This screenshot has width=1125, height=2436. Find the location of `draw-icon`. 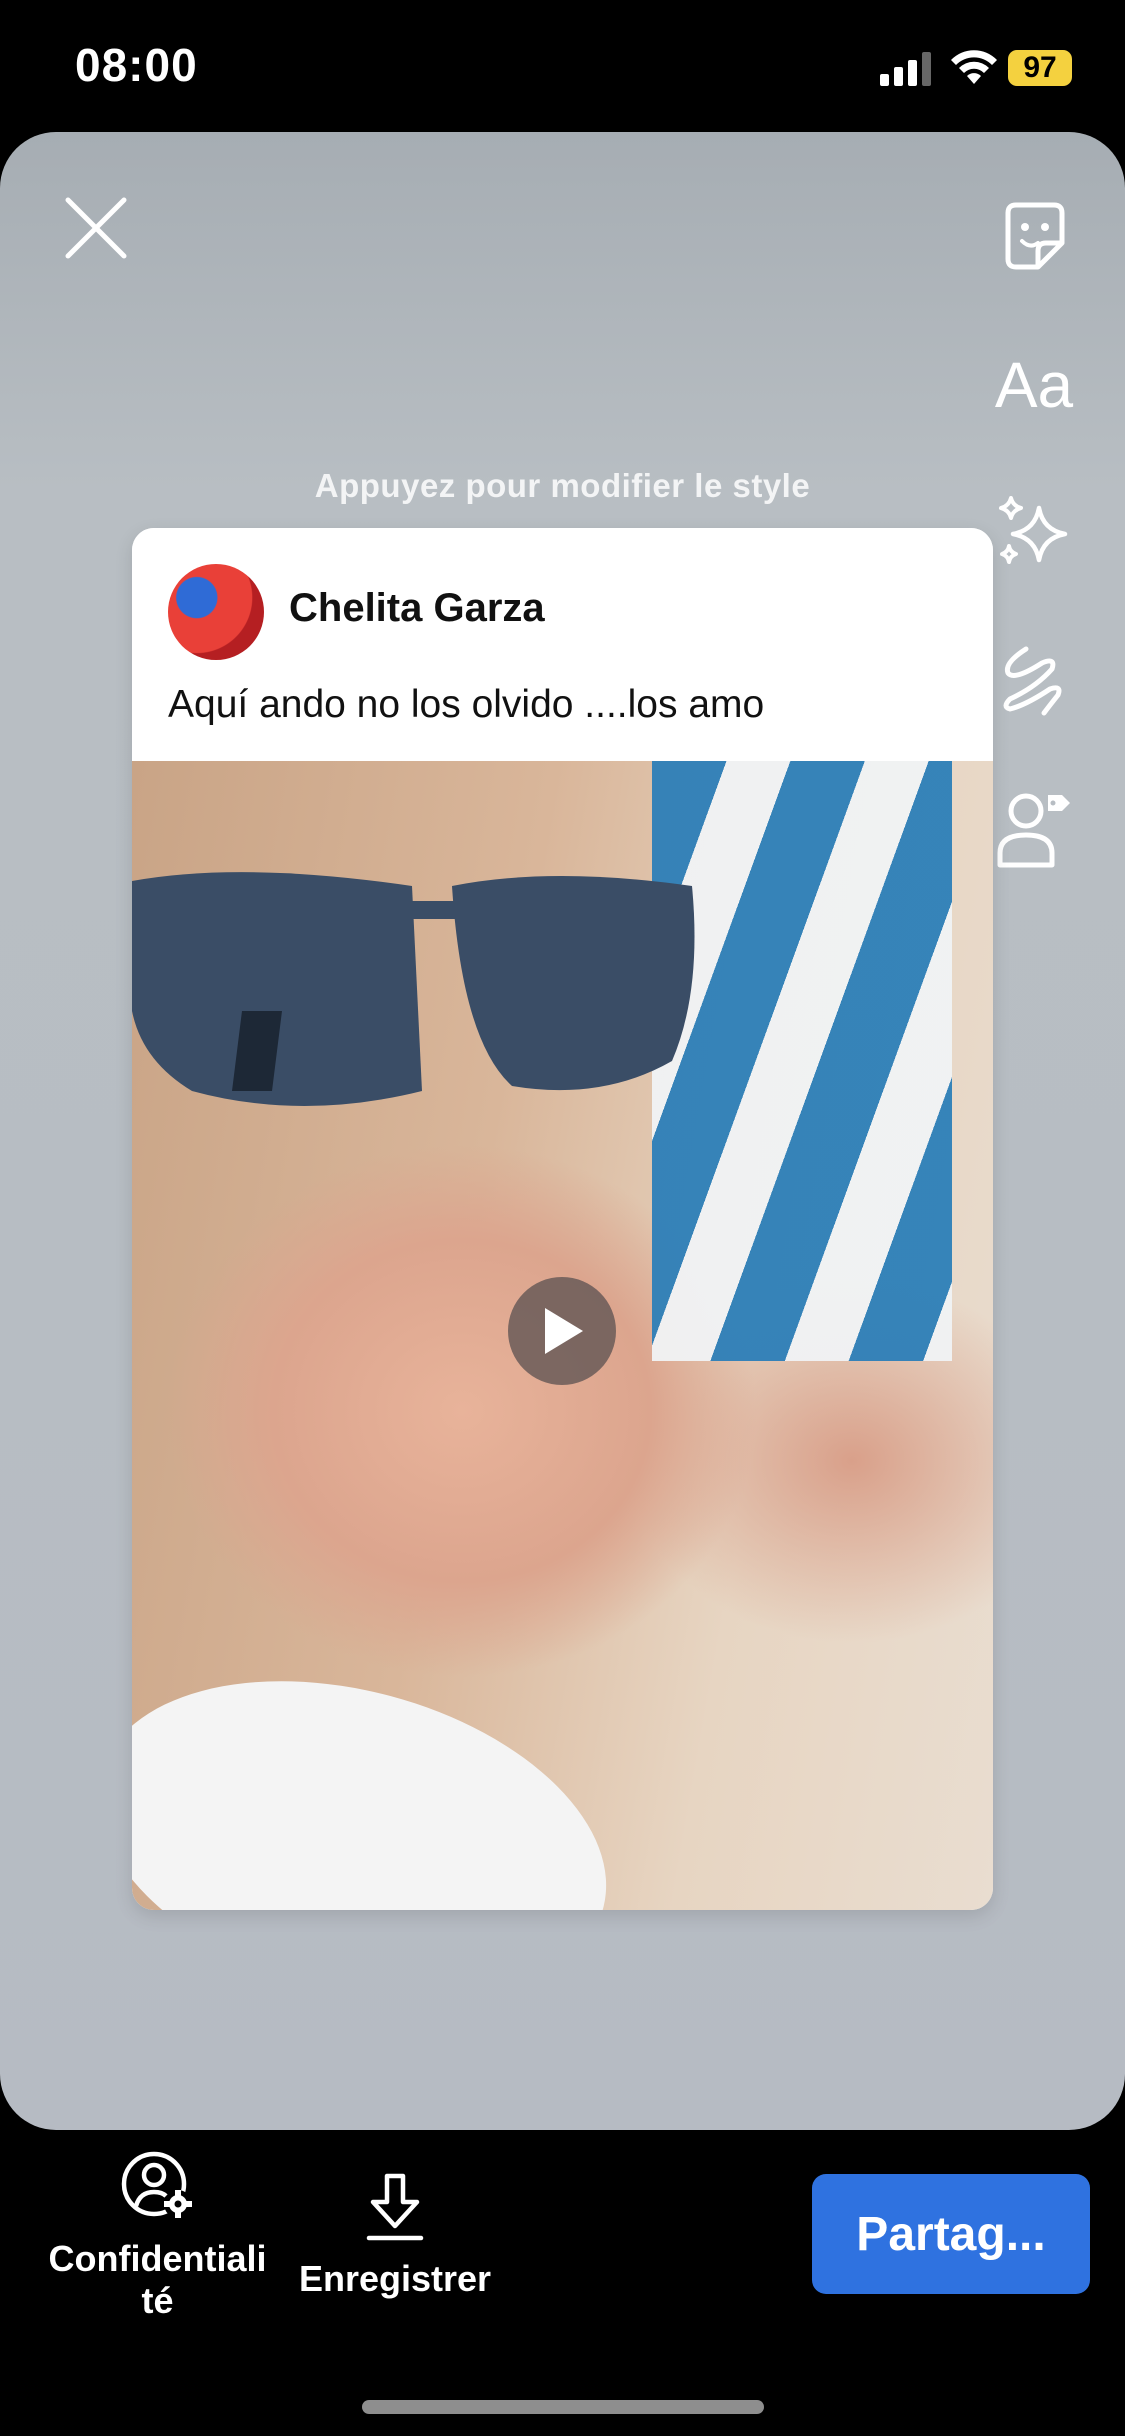

draw-icon is located at coordinates (1032, 681).